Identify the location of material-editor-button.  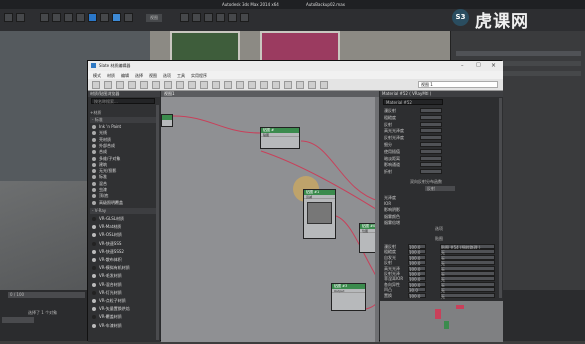
(220, 17).